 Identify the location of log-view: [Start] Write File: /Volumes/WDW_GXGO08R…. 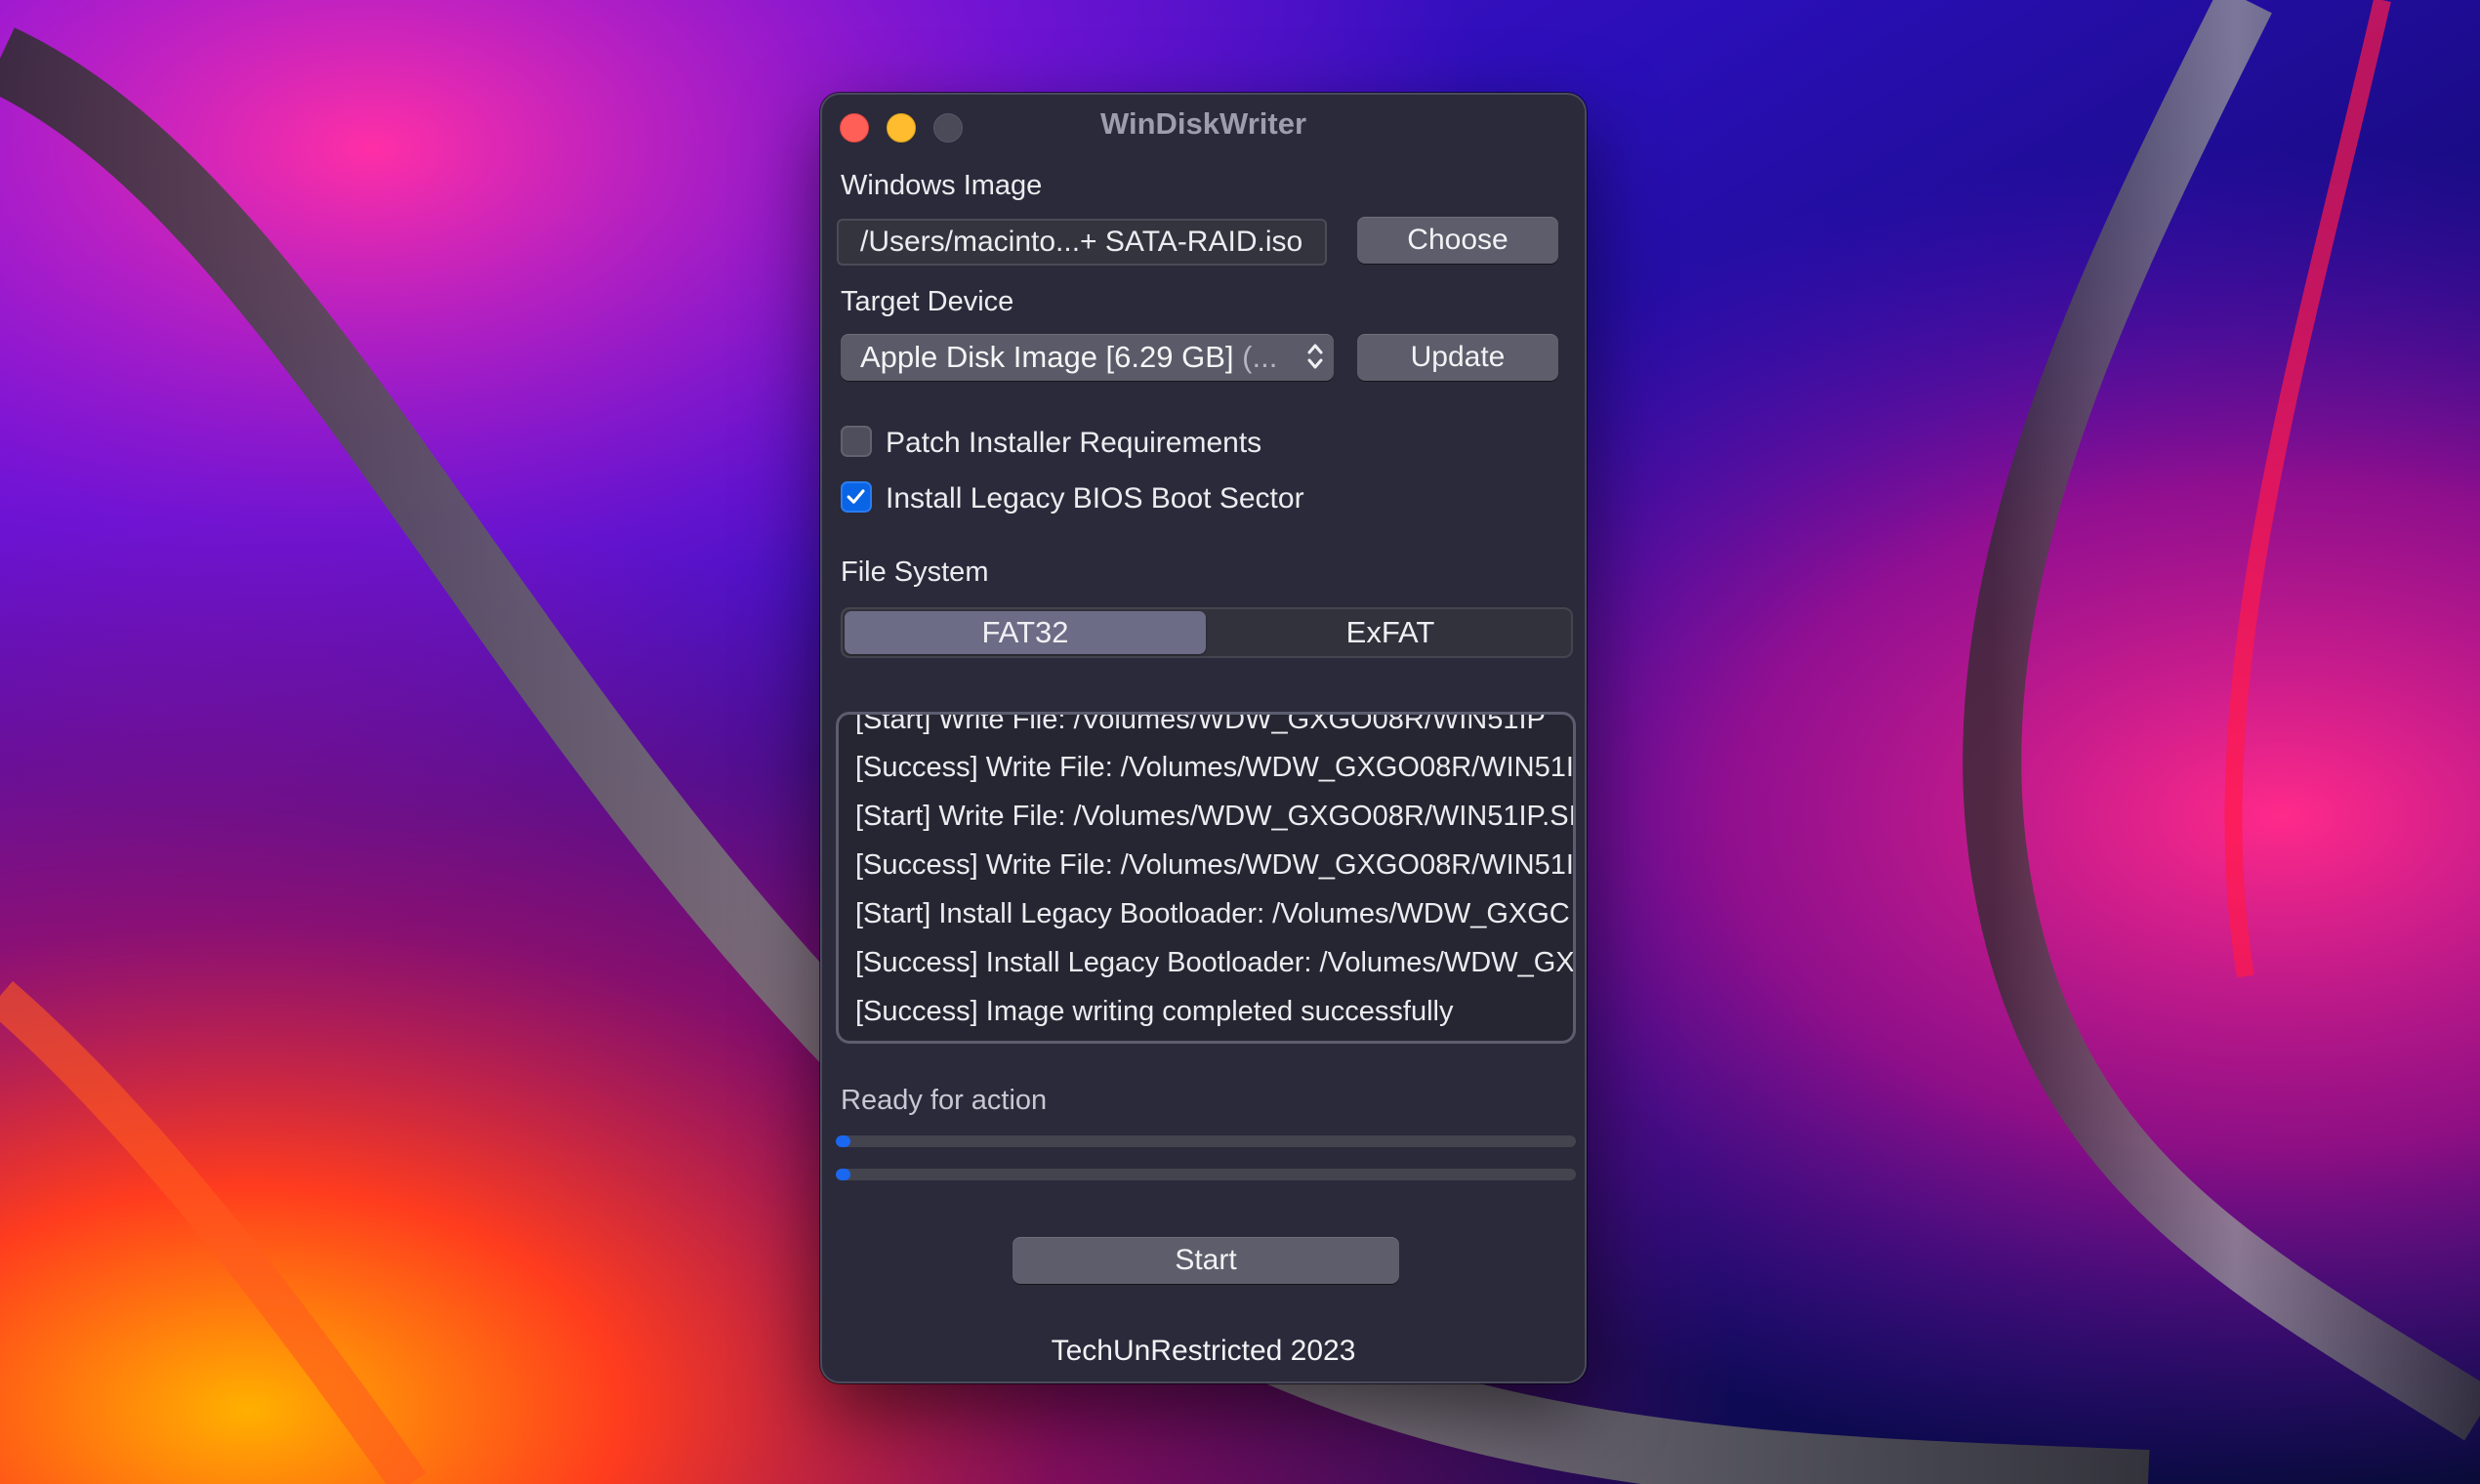
(1206, 878).